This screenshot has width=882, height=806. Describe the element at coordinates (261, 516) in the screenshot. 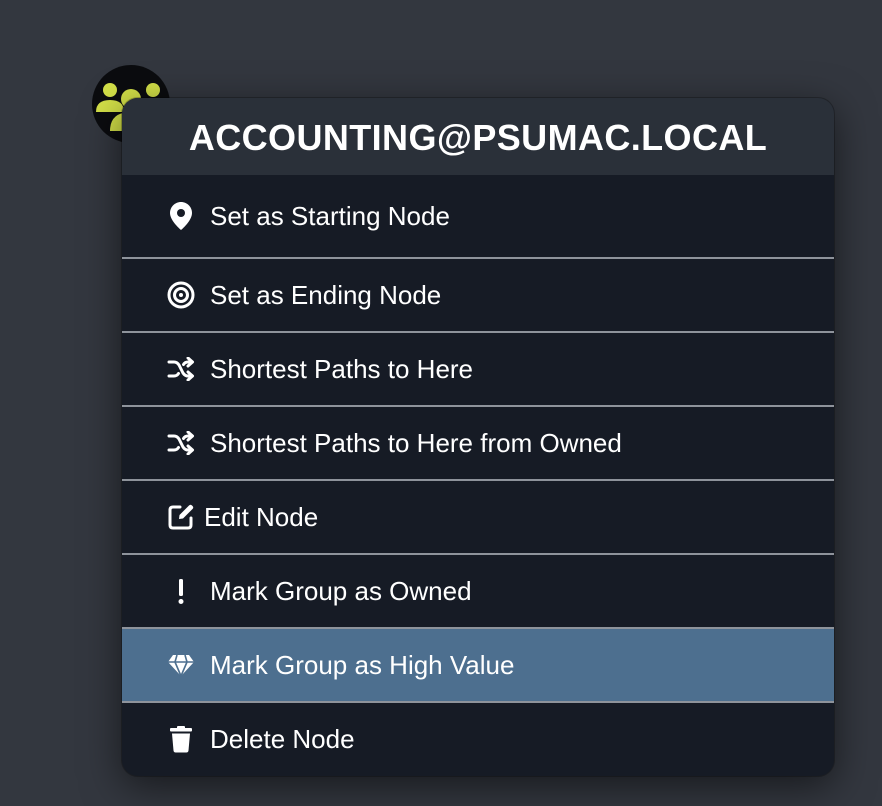

I see `menu-item-label: Edit Node` at that location.